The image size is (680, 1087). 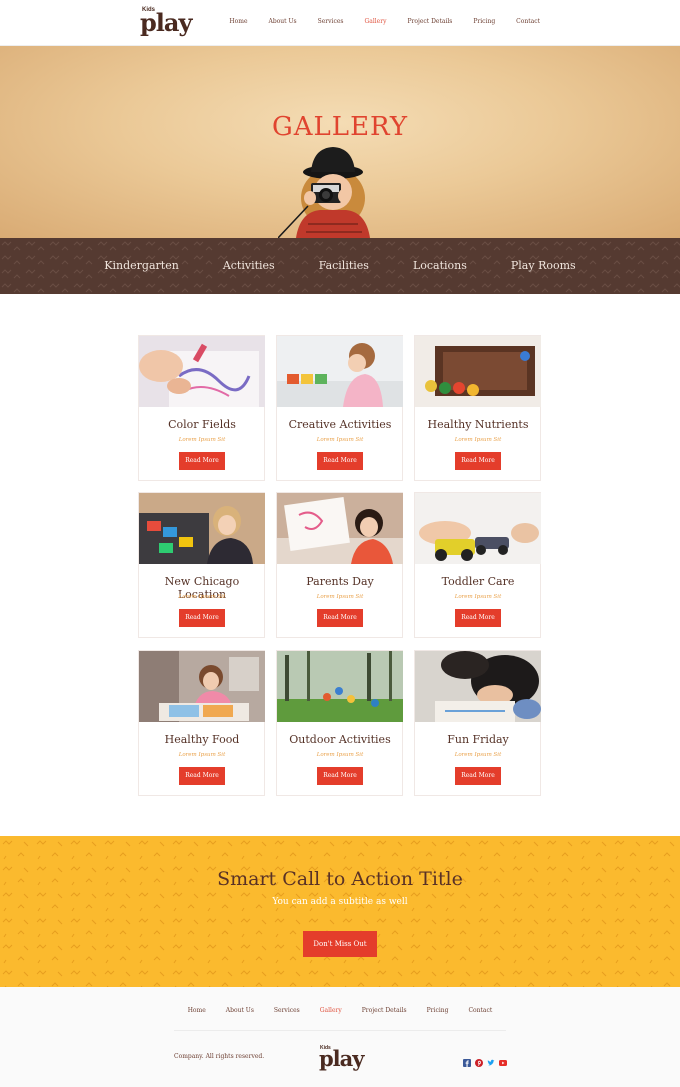 What do you see at coordinates (141, 265) in the screenshot?
I see `category-kindergarten: Kindergarten` at bounding box center [141, 265].